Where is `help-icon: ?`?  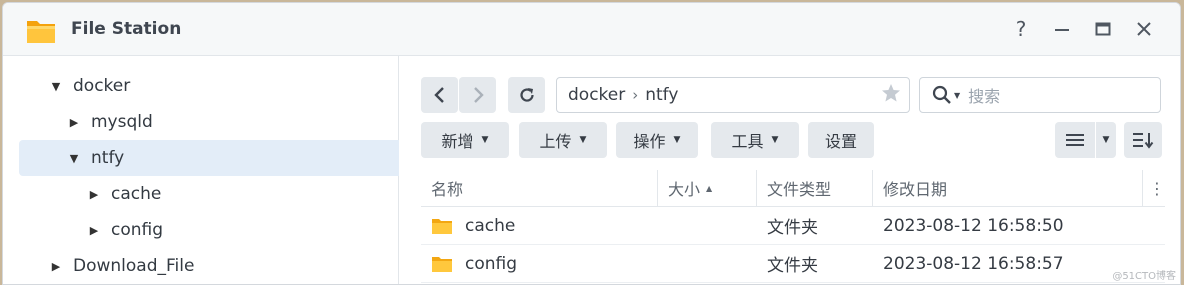 help-icon: ? is located at coordinates (1021, 29).